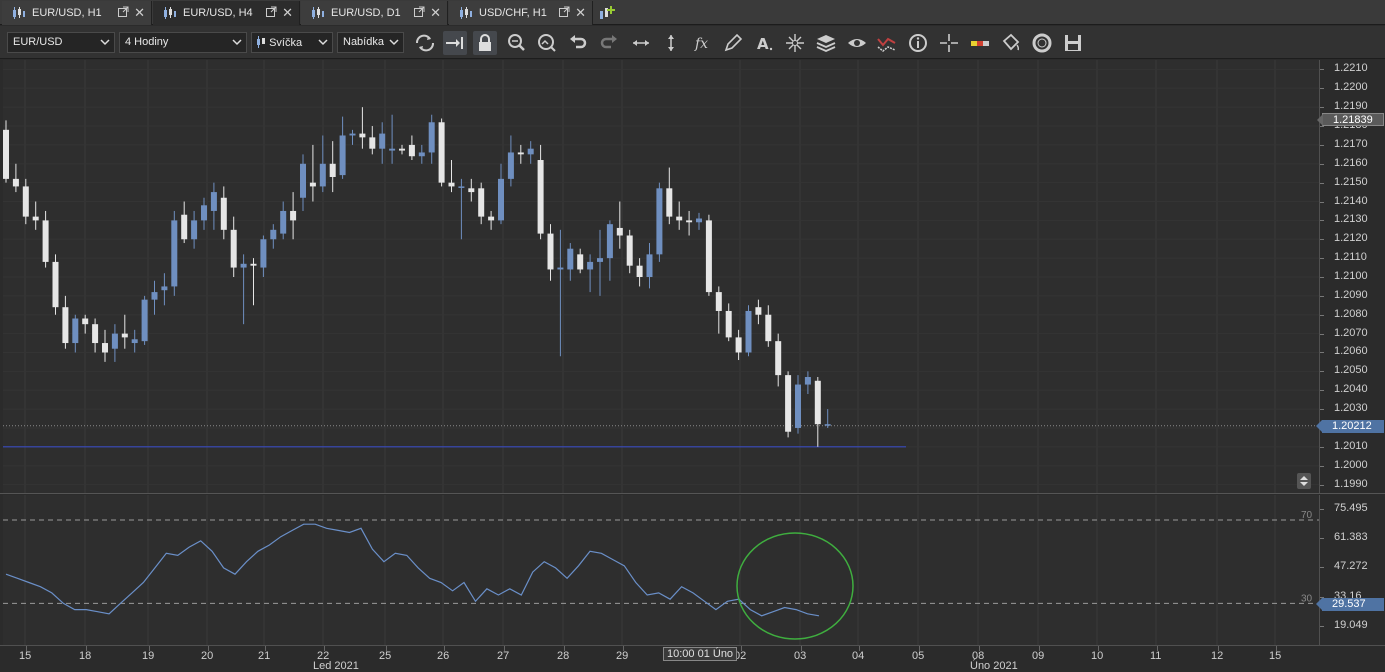  Describe the element at coordinates (226, 13) in the screenshot. I see `tab-eurusd-h4: EUR/USD, H4 ✕` at that location.